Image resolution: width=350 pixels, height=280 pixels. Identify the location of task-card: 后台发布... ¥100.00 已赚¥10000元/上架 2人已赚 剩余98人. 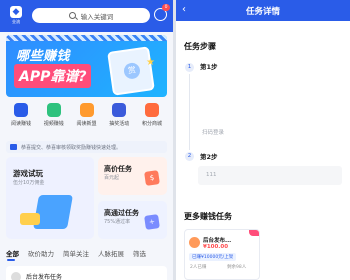
(222, 254).